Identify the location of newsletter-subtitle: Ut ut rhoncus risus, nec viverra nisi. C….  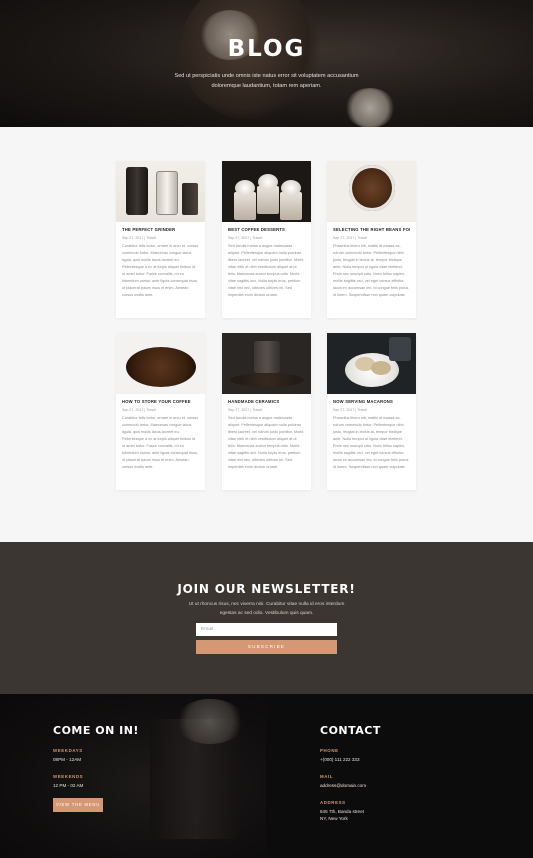
(266, 609).